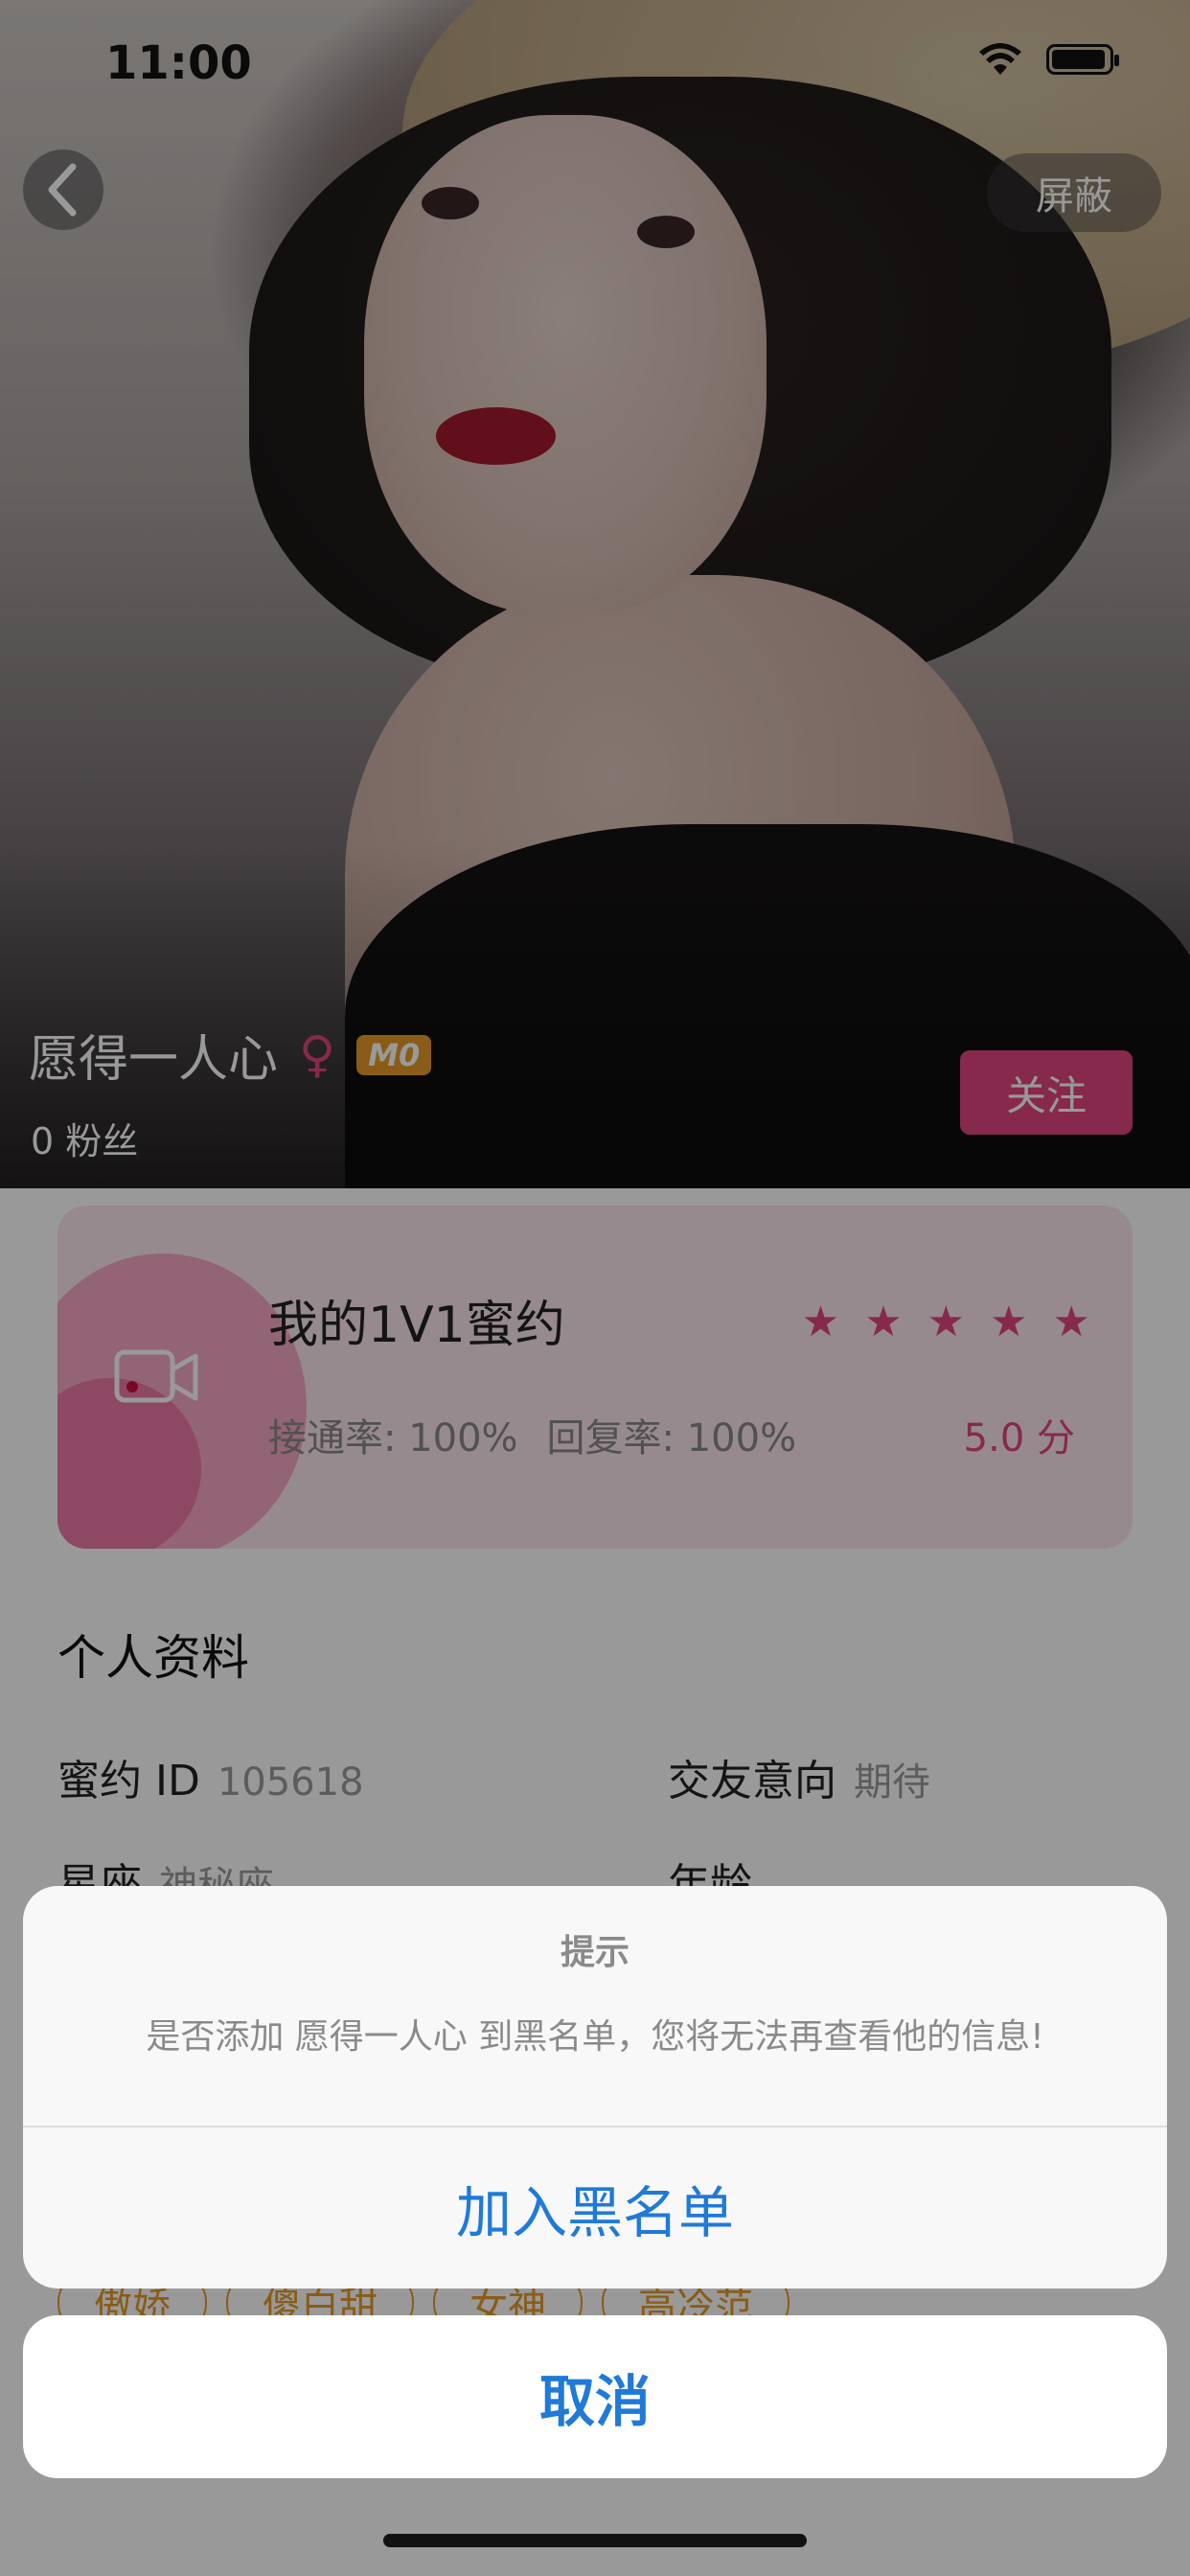  I want to click on cancel-button: 取消, so click(595, 2396).